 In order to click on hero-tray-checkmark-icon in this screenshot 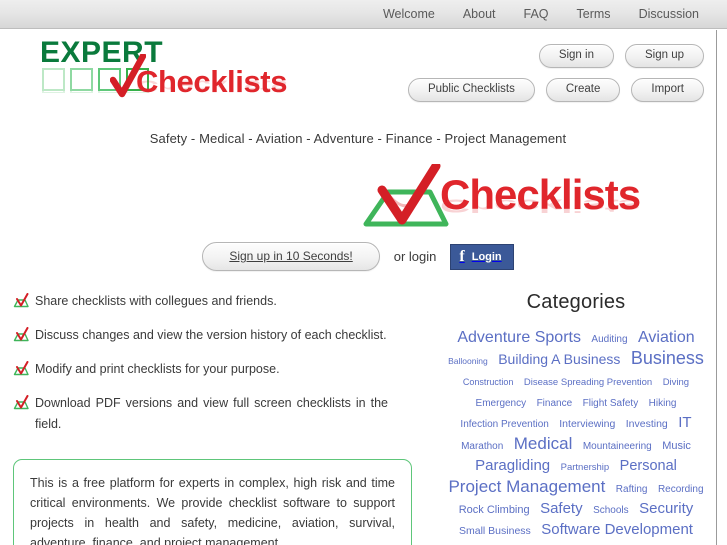, I will do `click(404, 197)`.